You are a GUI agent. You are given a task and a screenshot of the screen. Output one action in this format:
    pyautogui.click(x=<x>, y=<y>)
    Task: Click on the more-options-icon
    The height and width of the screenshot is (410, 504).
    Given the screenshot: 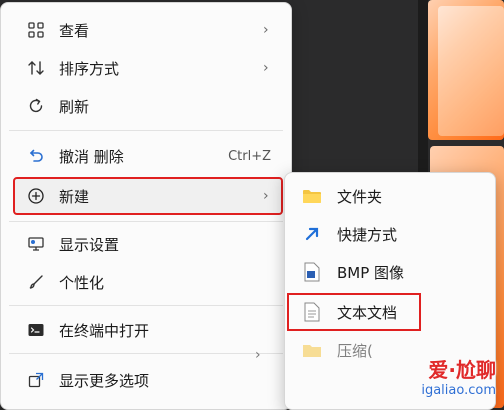 What is the action you would take?
    pyautogui.click(x=36, y=380)
    